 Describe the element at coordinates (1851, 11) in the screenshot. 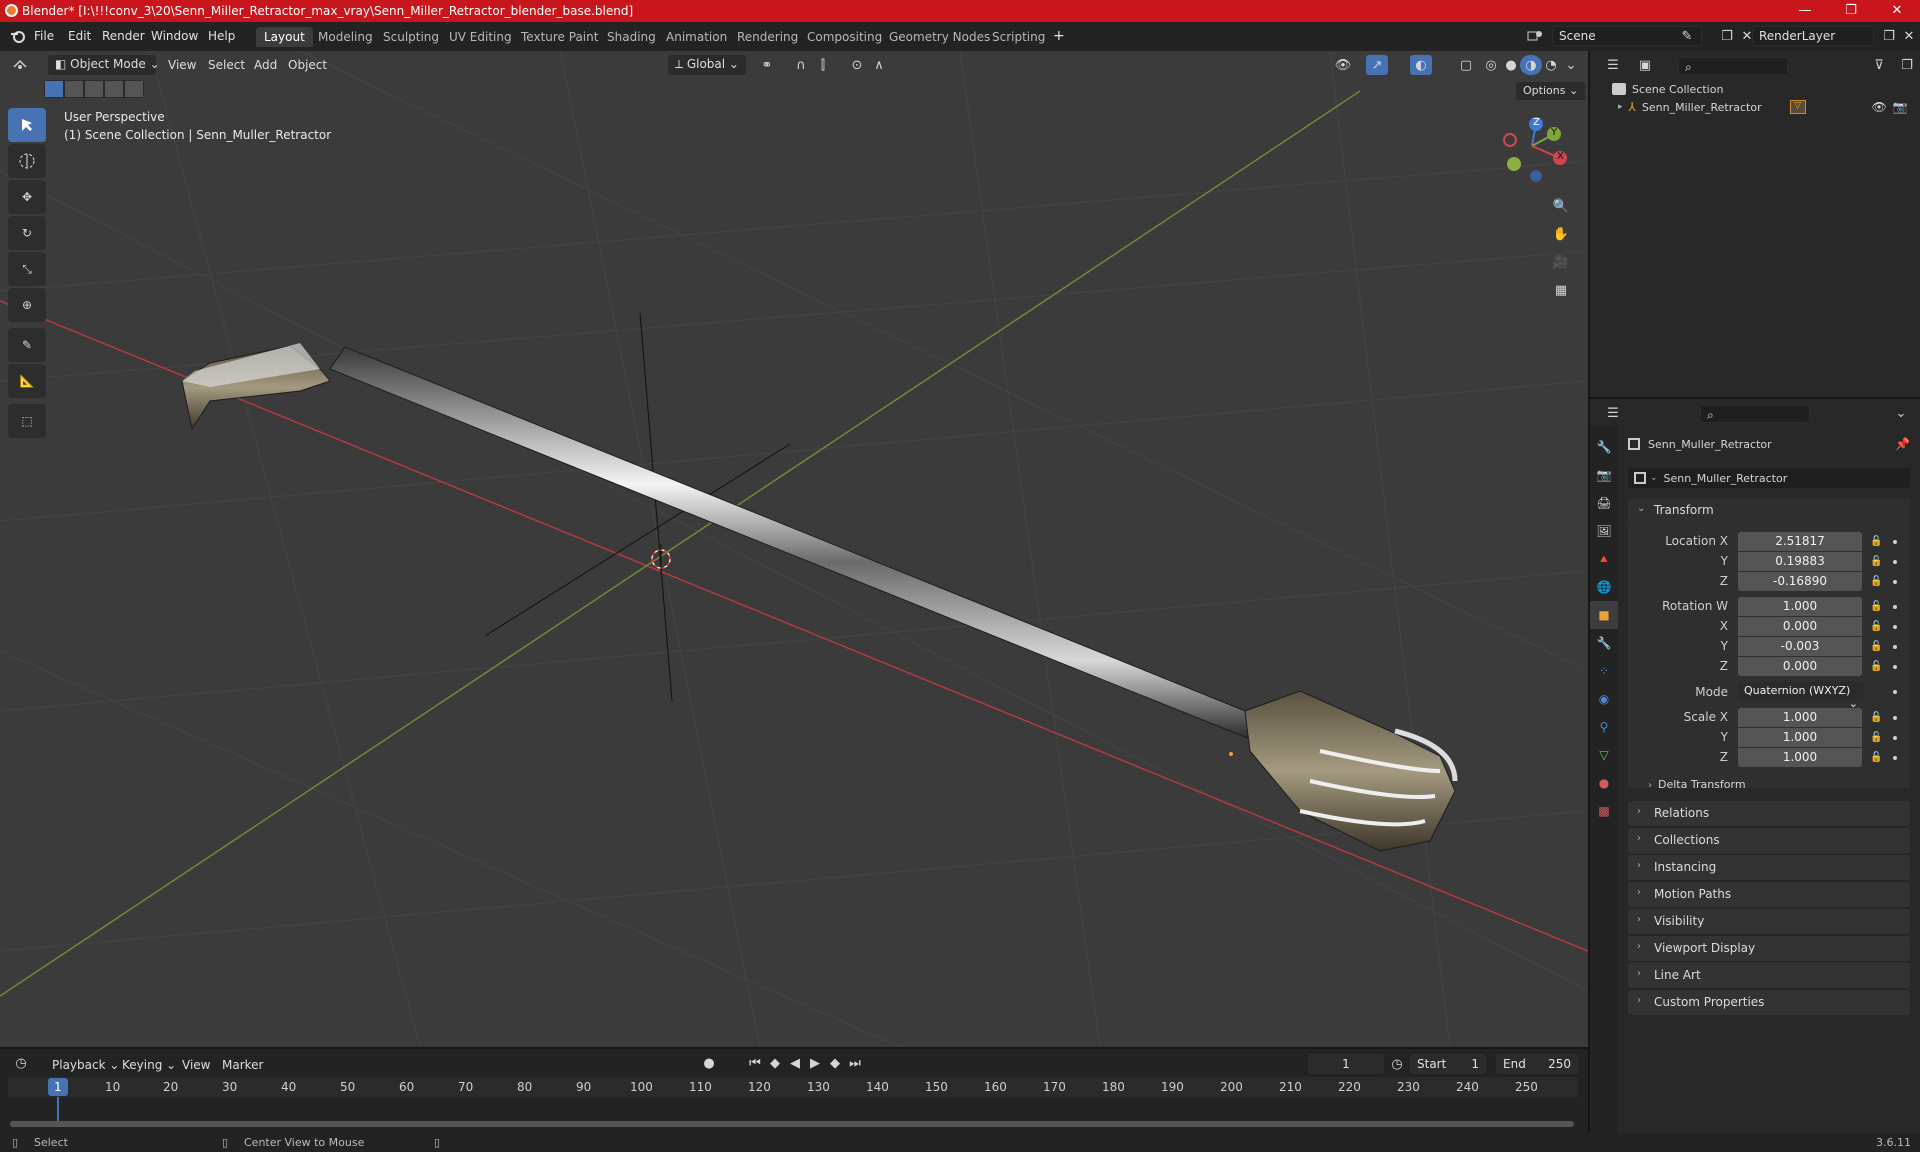

I see `maximize-button: ❐` at that location.